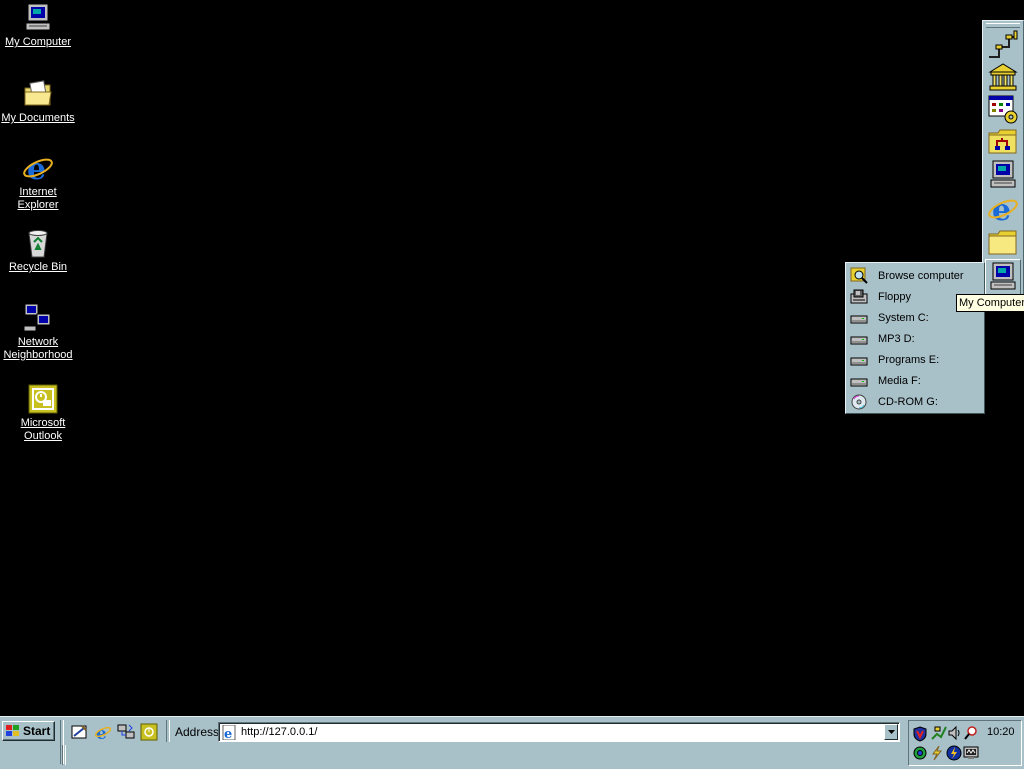 This screenshot has height=769, width=1024. Describe the element at coordinates (895, 296) in the screenshot. I see `menu-item-label: Floppy` at that location.